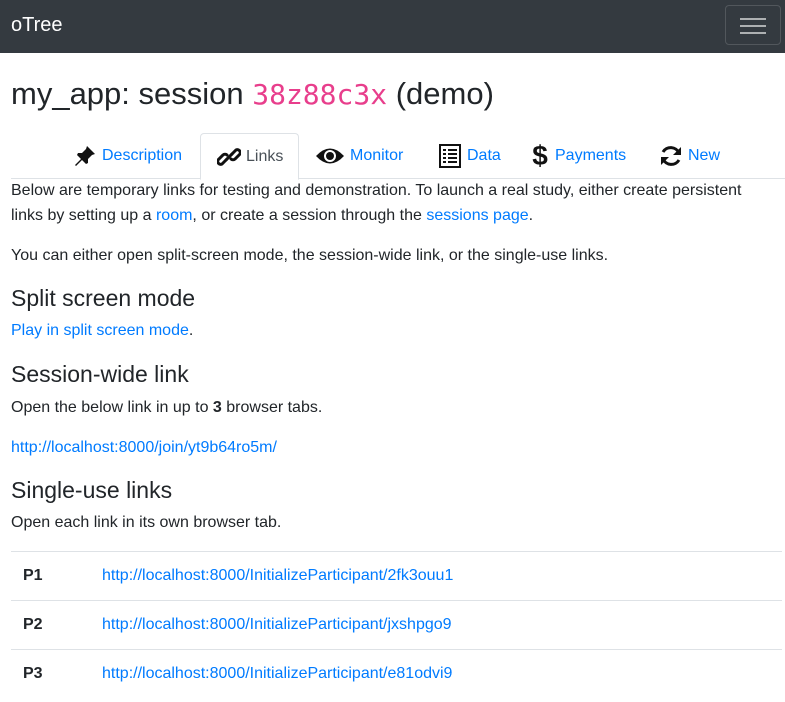 This screenshot has height=702, width=785. I want to click on dollar-icon: $, so click(540, 155).